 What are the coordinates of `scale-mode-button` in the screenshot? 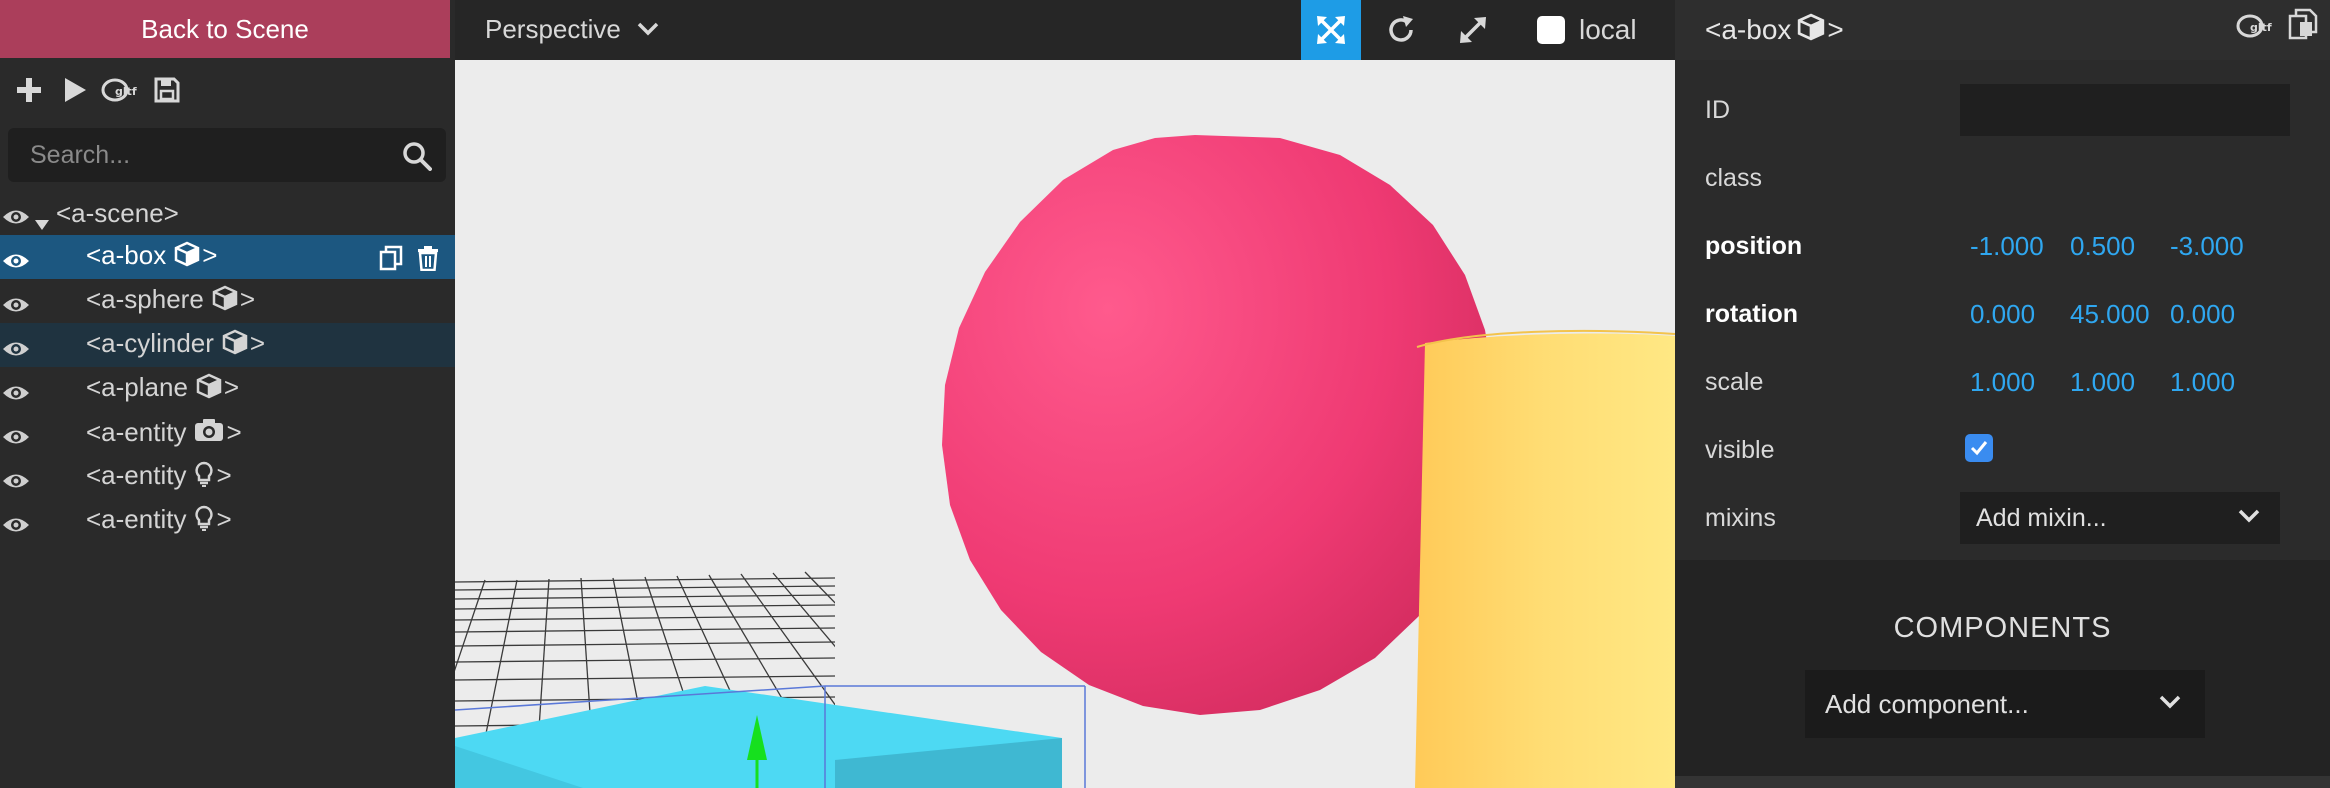 It's located at (1473, 30).